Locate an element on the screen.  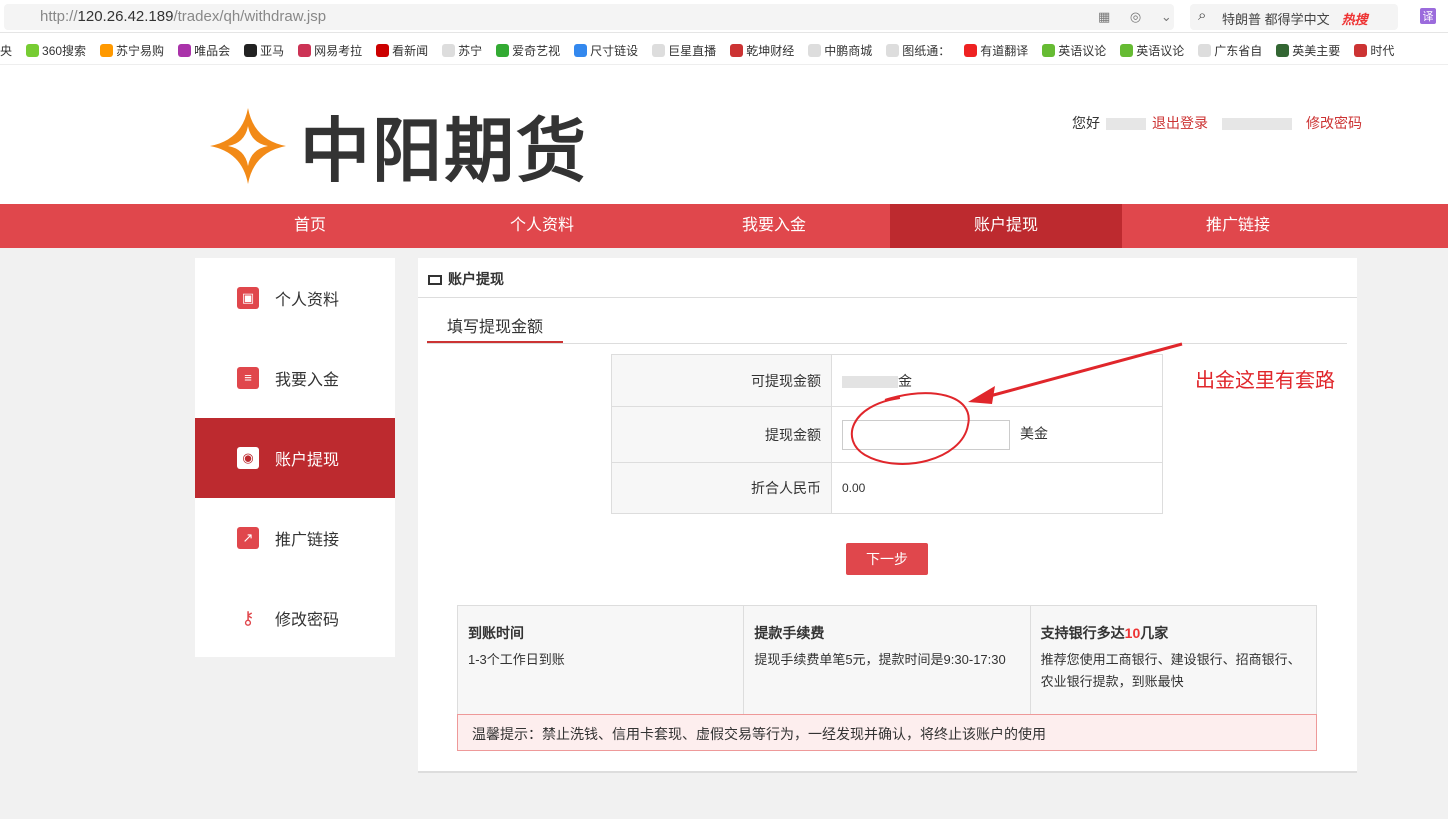
browser-search-box: ⌕ 特朗普 都得学中文 热搜 is located at coordinates (1294, 17).